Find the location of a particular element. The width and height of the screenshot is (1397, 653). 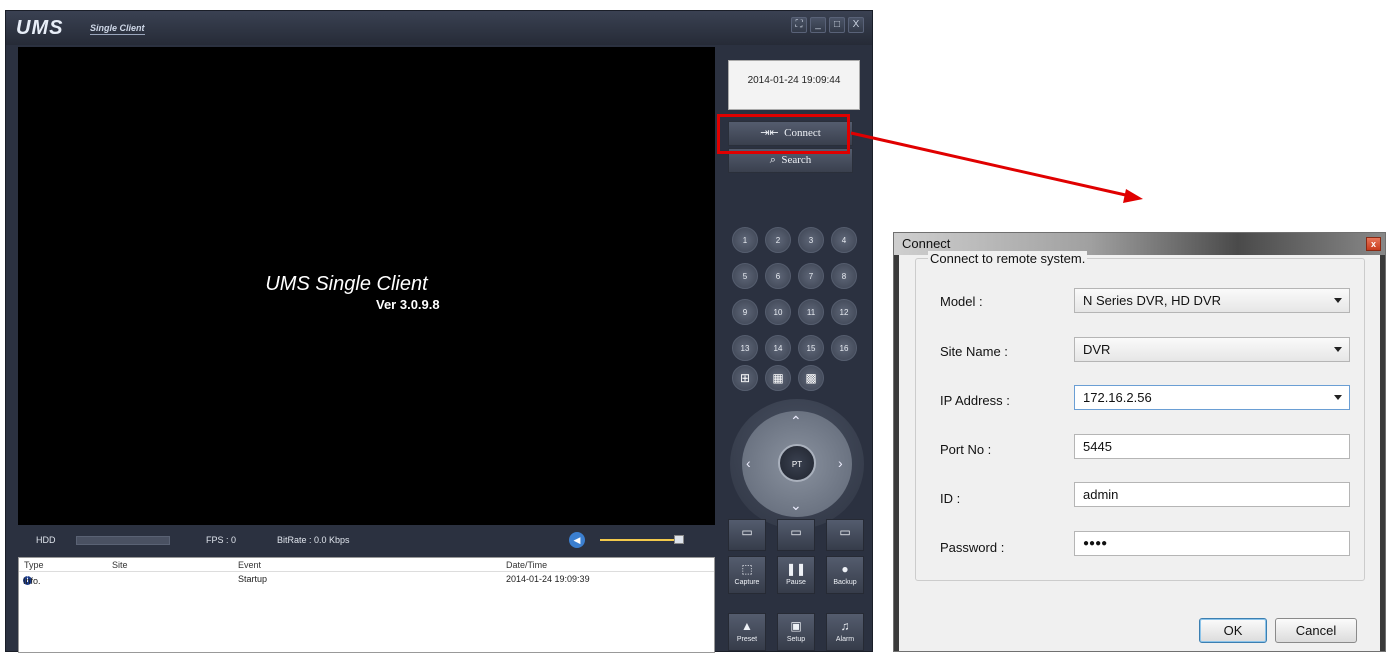

ip-address-value: 172.16.2.56 is located at coordinates (1117, 397).